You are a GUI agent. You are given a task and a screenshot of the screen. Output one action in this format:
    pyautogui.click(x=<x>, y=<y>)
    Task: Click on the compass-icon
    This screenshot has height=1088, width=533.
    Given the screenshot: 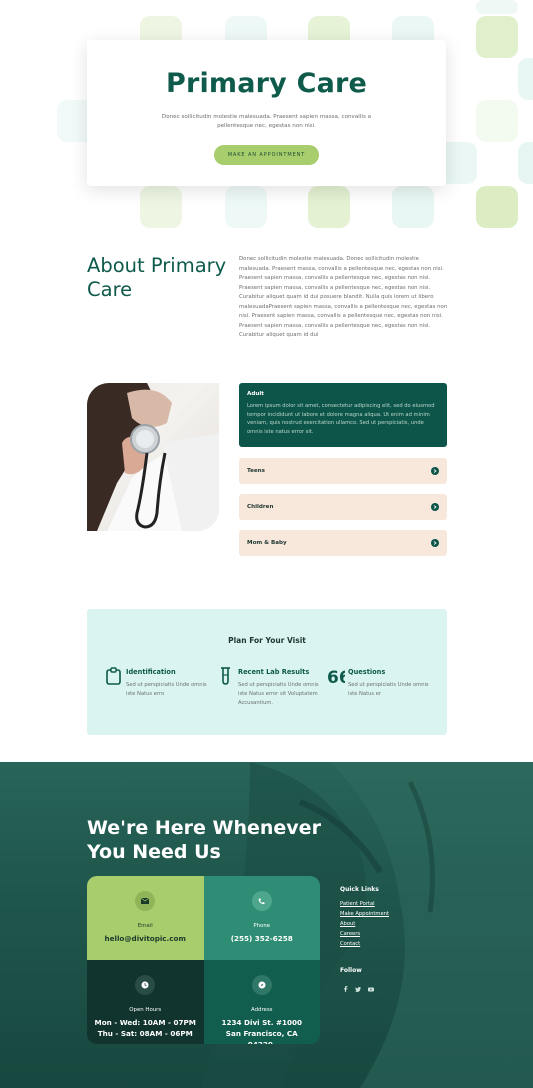 What is the action you would take?
    pyautogui.click(x=261, y=985)
    